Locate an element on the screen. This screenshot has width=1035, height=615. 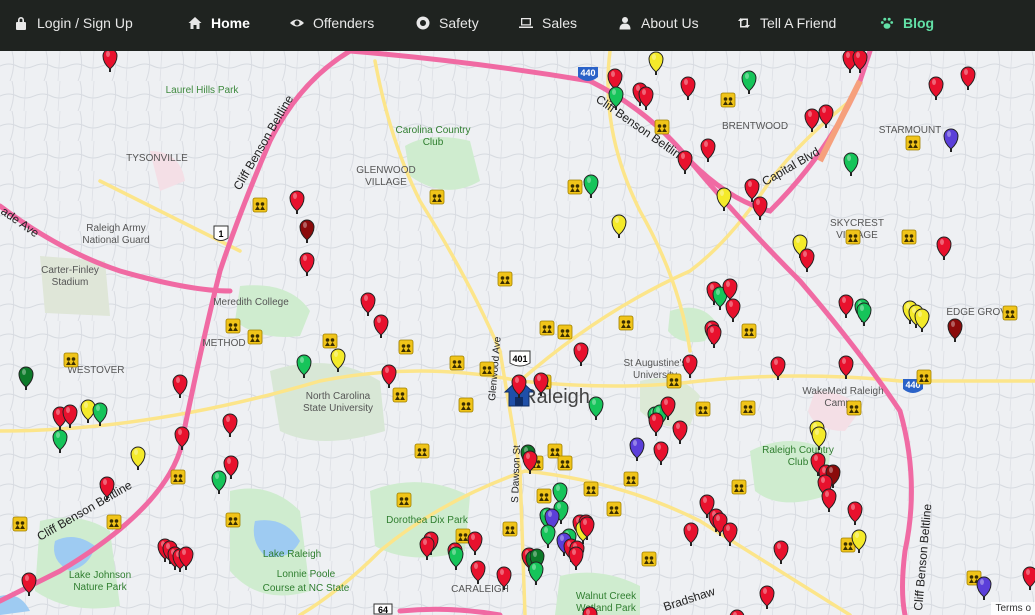
label-laurel-hills-park: Laurel Hills Park is located at coordinates (203, 90).